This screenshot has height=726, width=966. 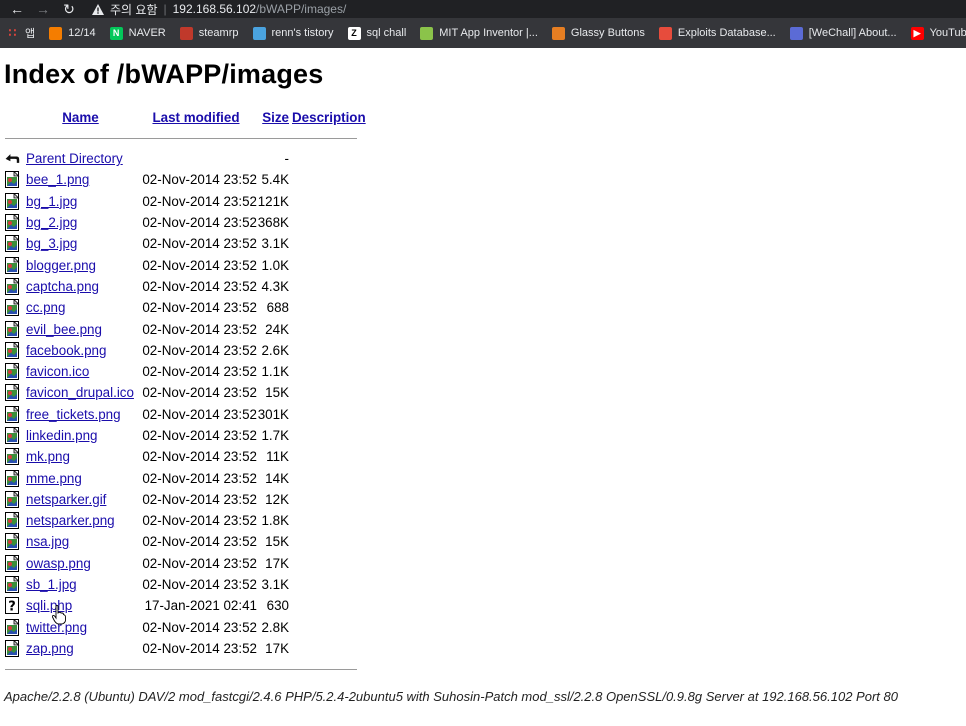 I want to click on file-link: favicon_drupal.ico, so click(x=80, y=392).